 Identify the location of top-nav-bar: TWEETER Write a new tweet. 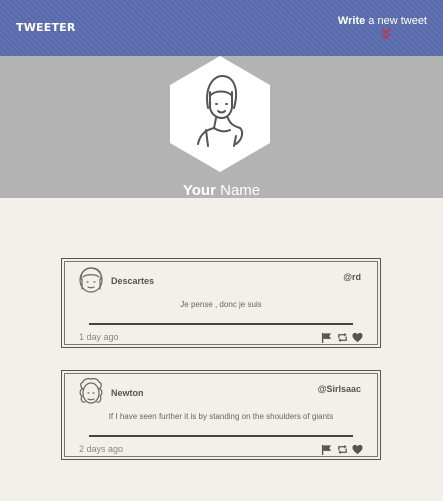
(221, 28).